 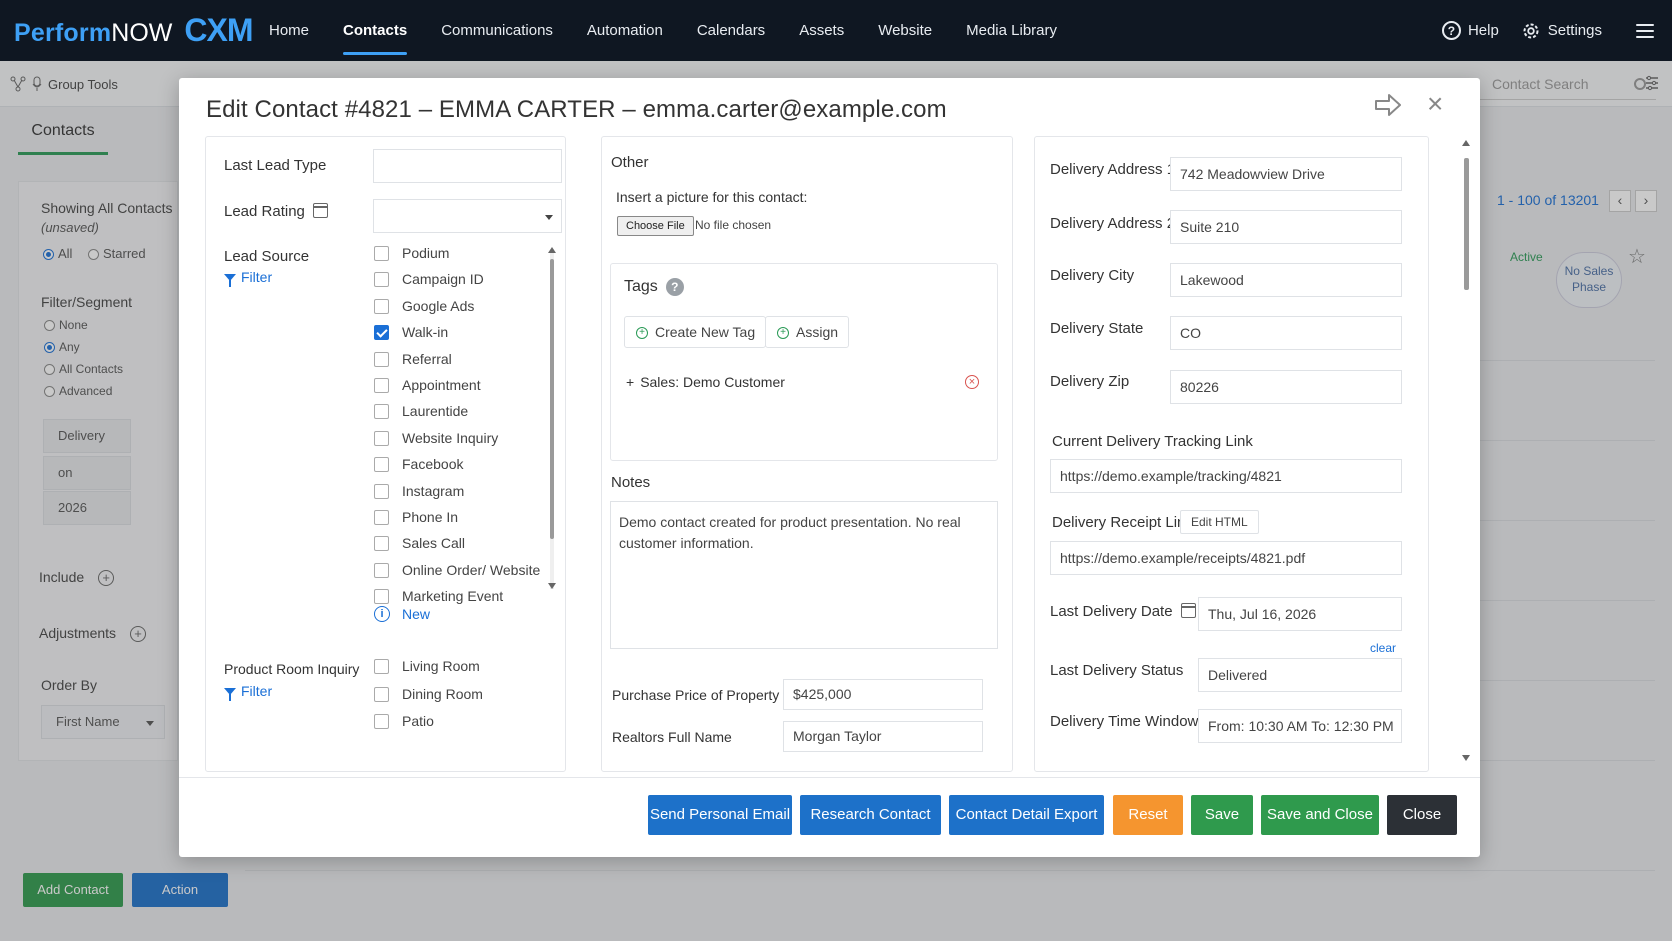 I want to click on help-icon: ?, so click(x=674, y=287).